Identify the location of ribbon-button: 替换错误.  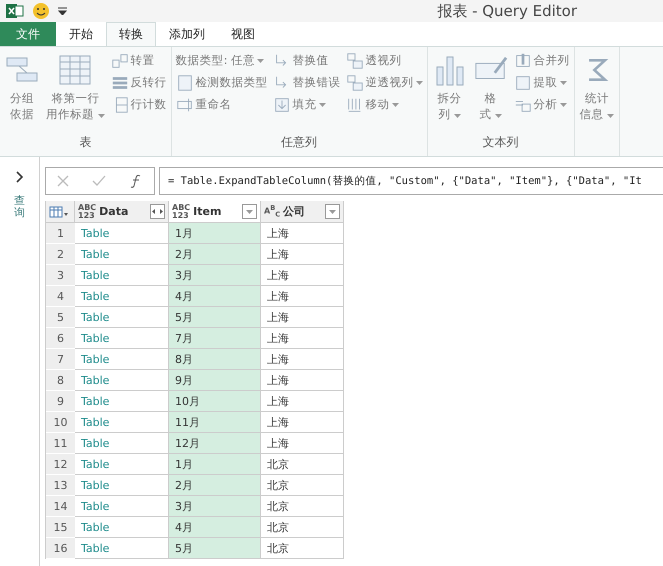
(306, 82).